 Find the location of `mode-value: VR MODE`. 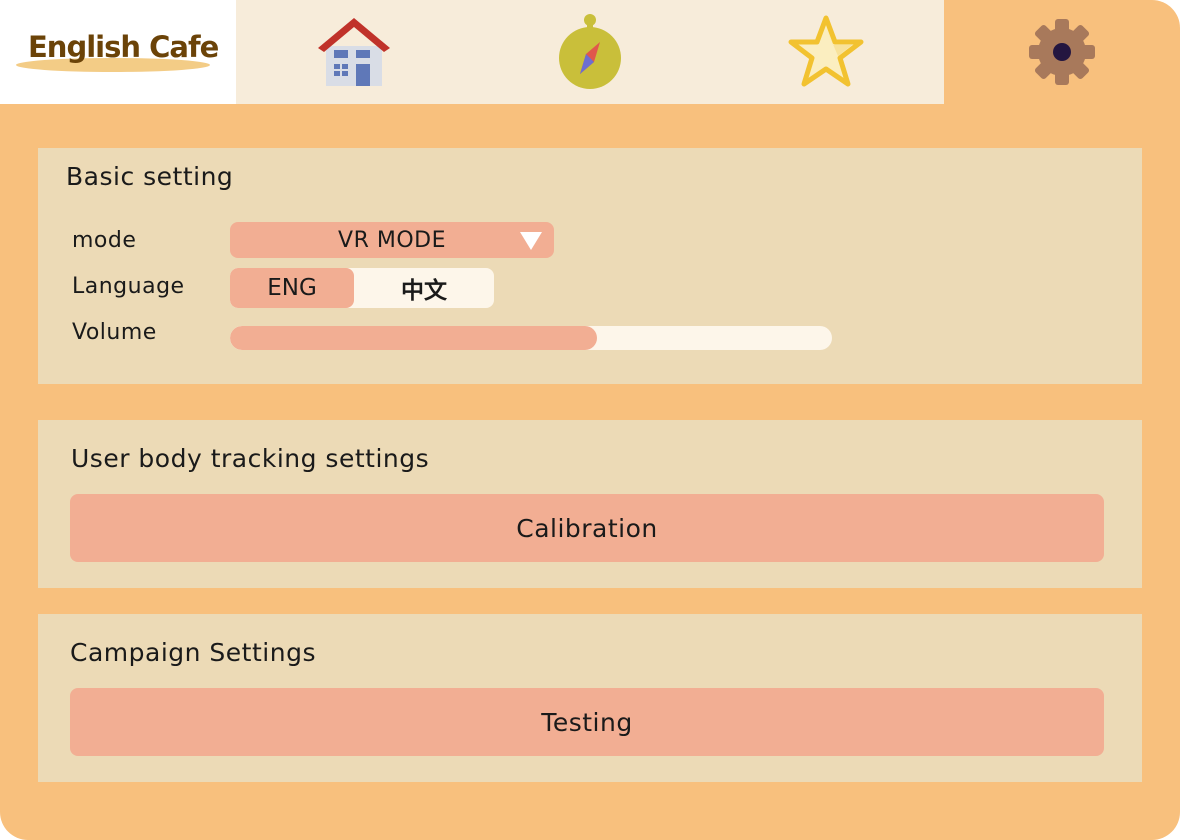

mode-value: VR MODE is located at coordinates (392, 240).